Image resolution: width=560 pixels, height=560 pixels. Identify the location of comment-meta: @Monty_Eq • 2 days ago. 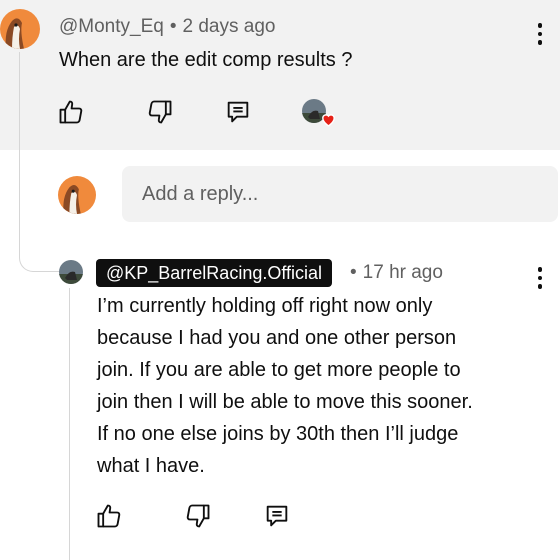
(167, 27).